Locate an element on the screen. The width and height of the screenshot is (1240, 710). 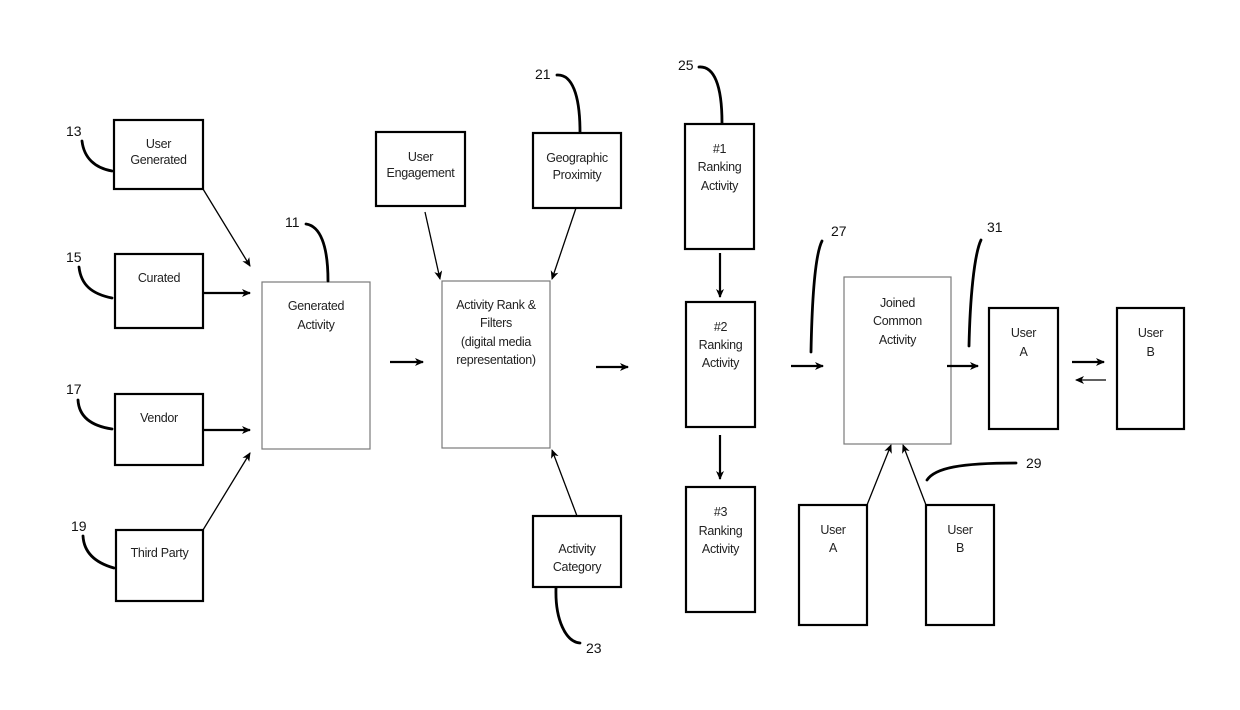
node-user-generated: User Generated is located at coordinates (158, 154).